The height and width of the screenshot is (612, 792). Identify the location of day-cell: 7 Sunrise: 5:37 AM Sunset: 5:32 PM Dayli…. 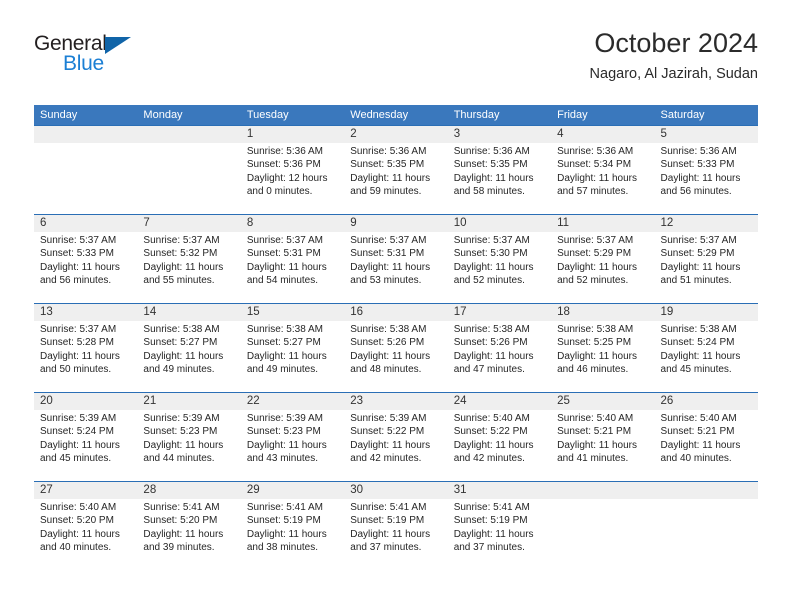
(188, 259).